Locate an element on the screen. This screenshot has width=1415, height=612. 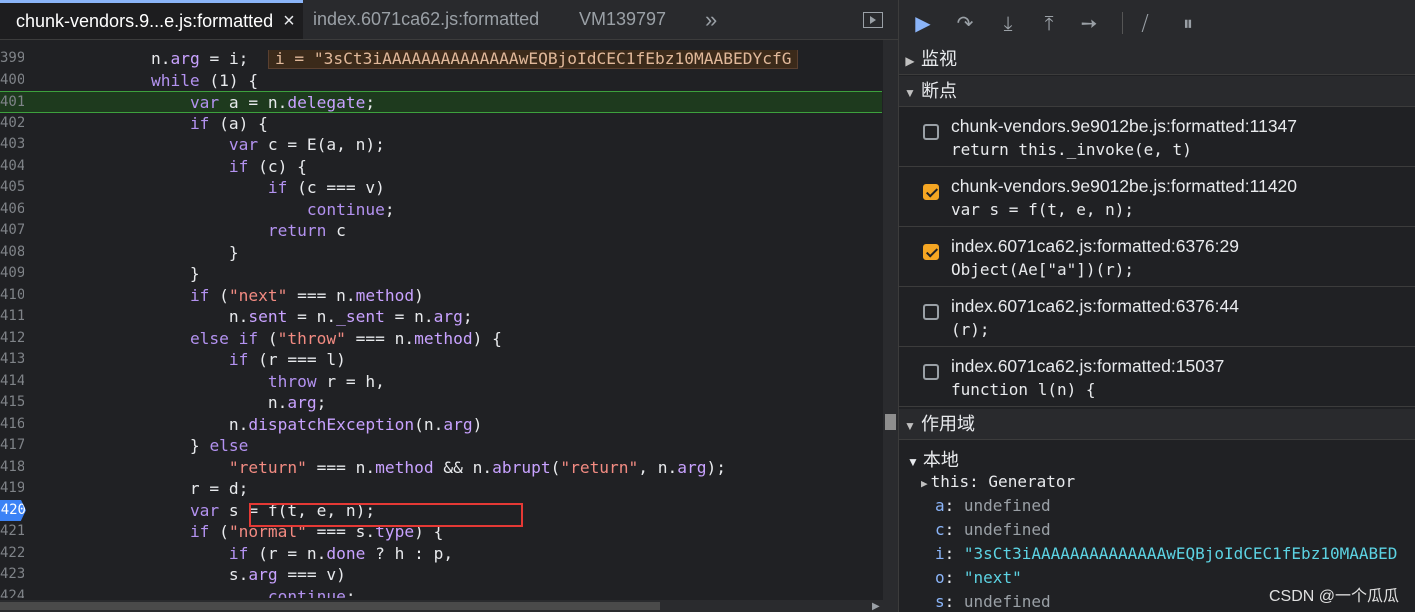
pause-on-exceptions-icon: ⏸ is located at coordinates (1188, 24).